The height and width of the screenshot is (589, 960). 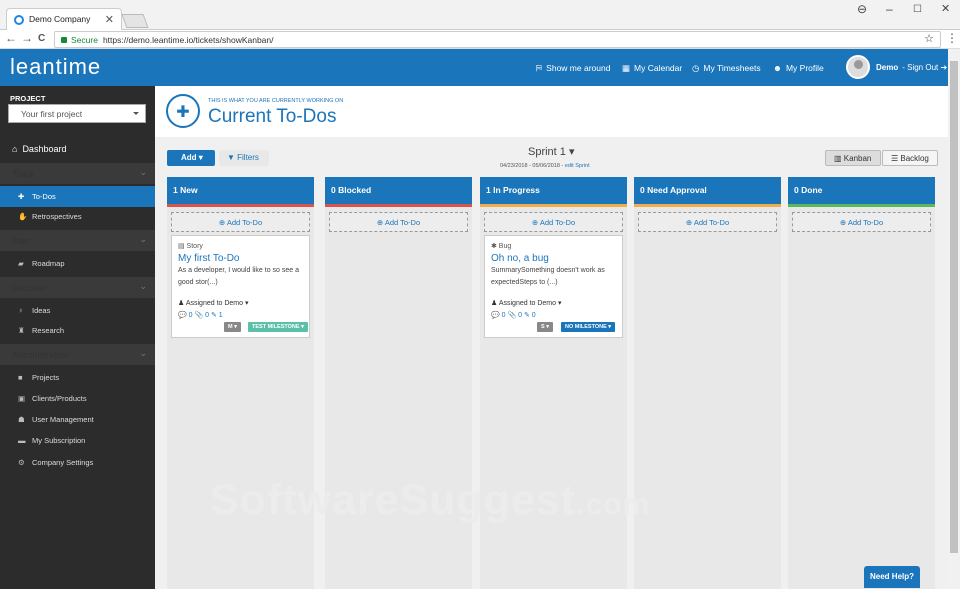 I want to click on sidebar-group-administration: Administration ⌄, so click(x=77, y=354).